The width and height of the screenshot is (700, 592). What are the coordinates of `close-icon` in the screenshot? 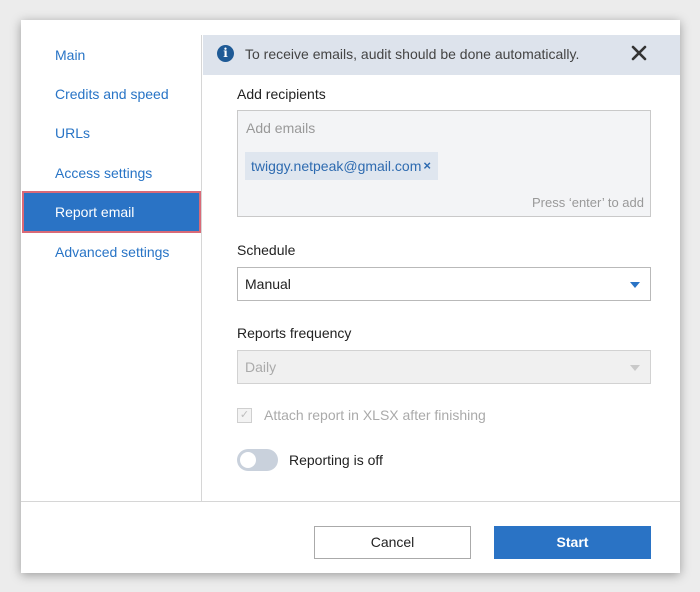 It's located at (639, 53).